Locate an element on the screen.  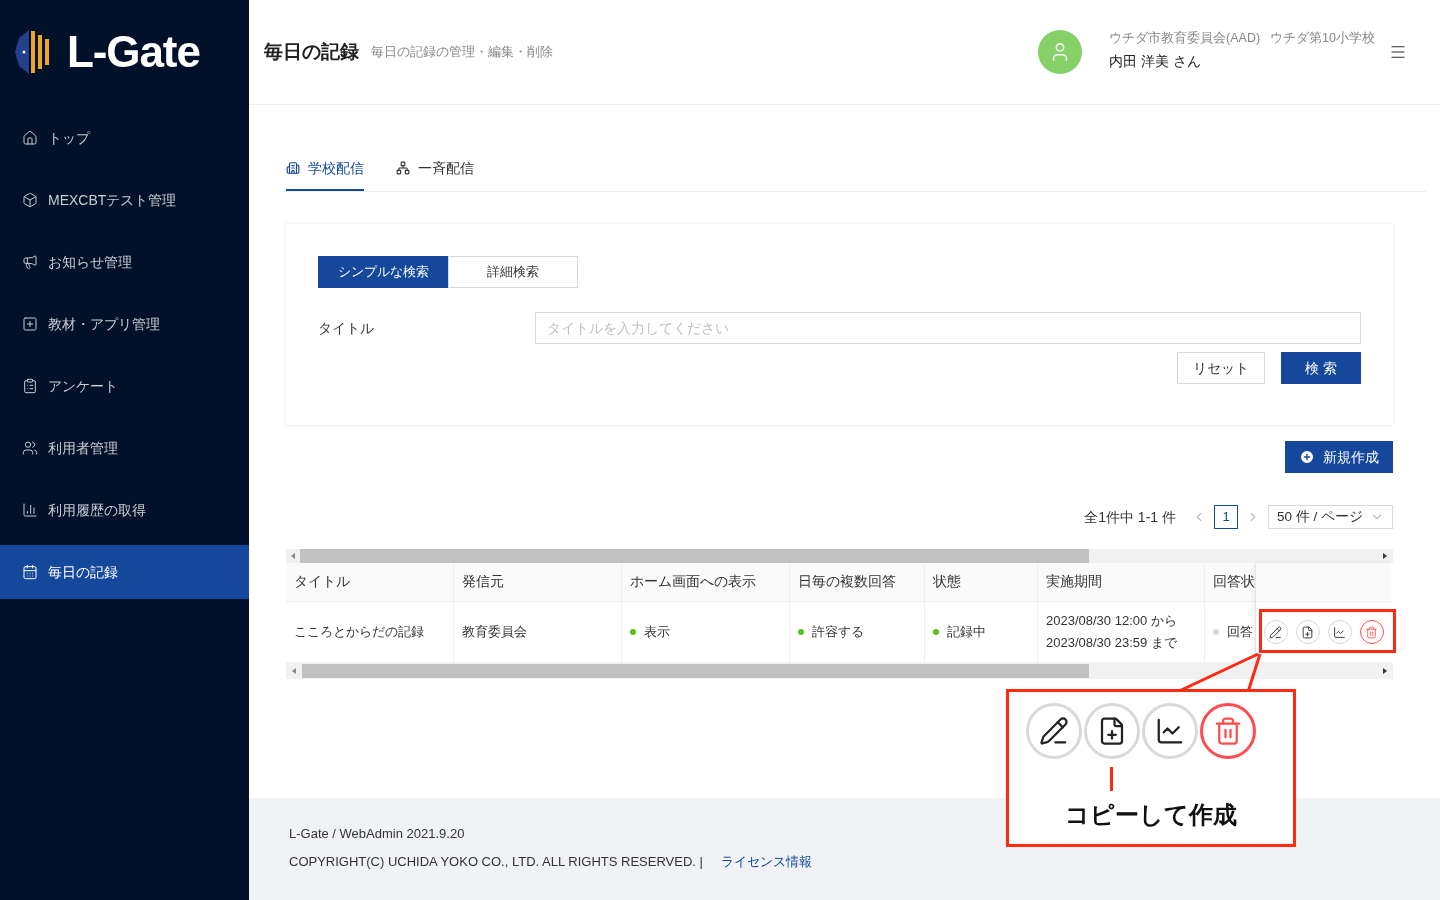
license-link: ライセンス情報 is located at coordinates (766, 861).